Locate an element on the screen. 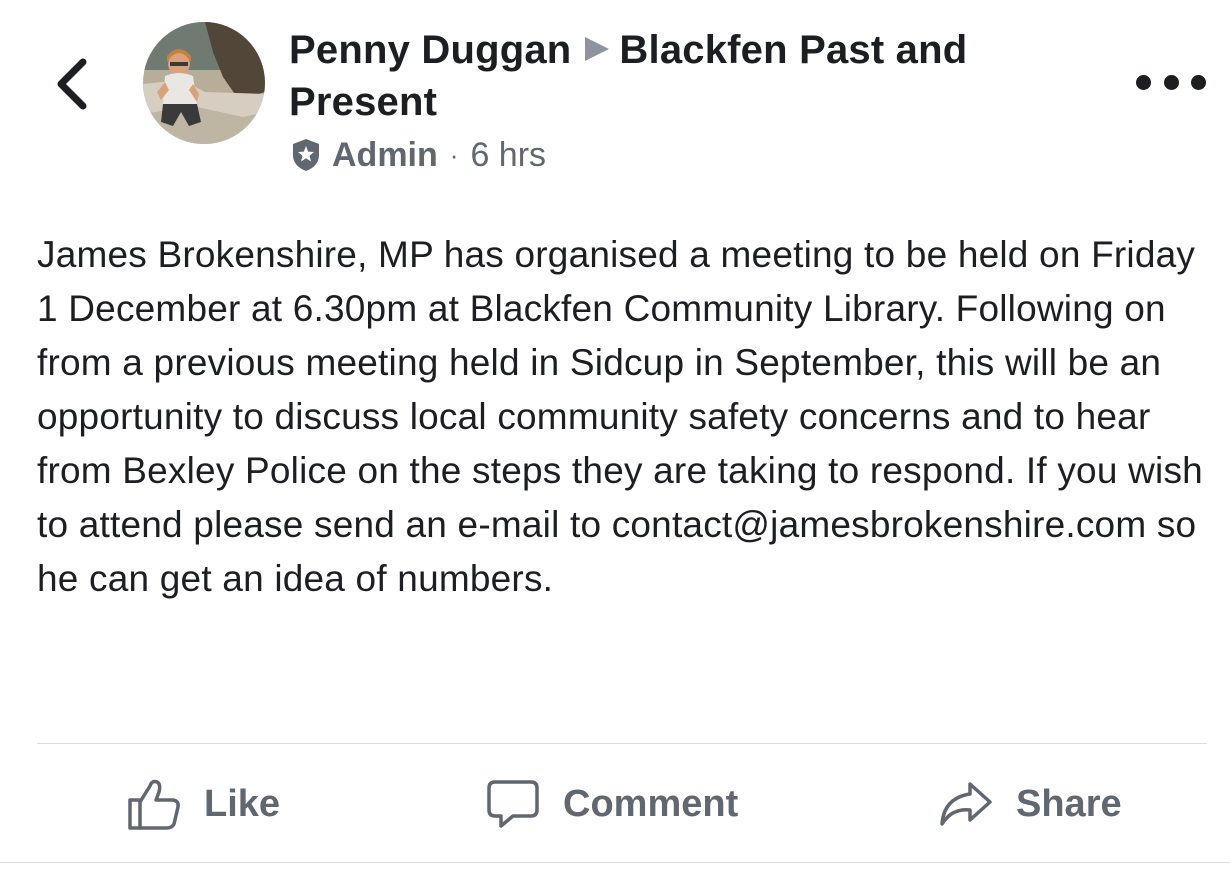  chevron-left-icon is located at coordinates (72, 84).